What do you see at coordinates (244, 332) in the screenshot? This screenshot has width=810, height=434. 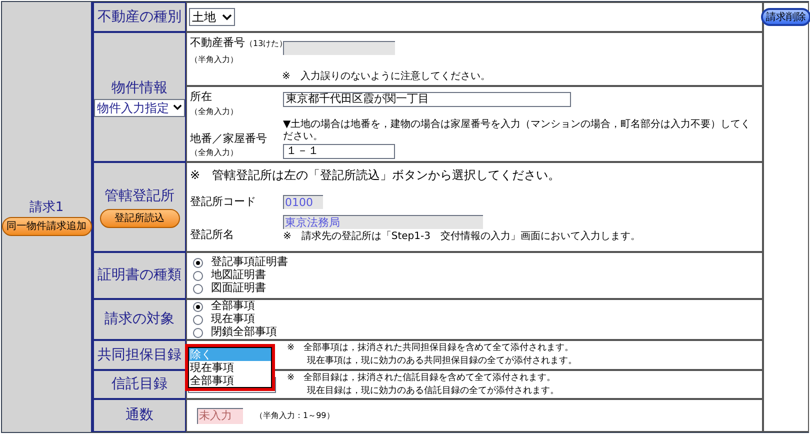 I see `radio-label: 閉鎖全部事項` at bounding box center [244, 332].